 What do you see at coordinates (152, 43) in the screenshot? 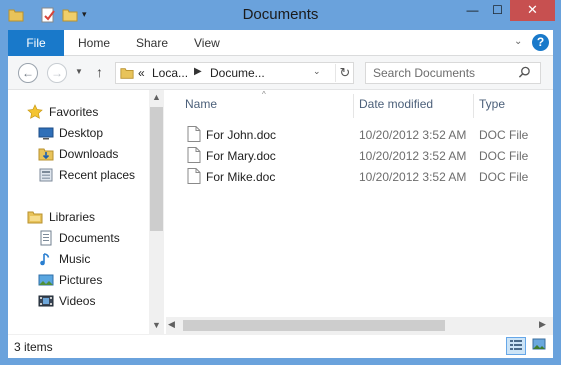
I see `tab-share: Share` at bounding box center [152, 43].